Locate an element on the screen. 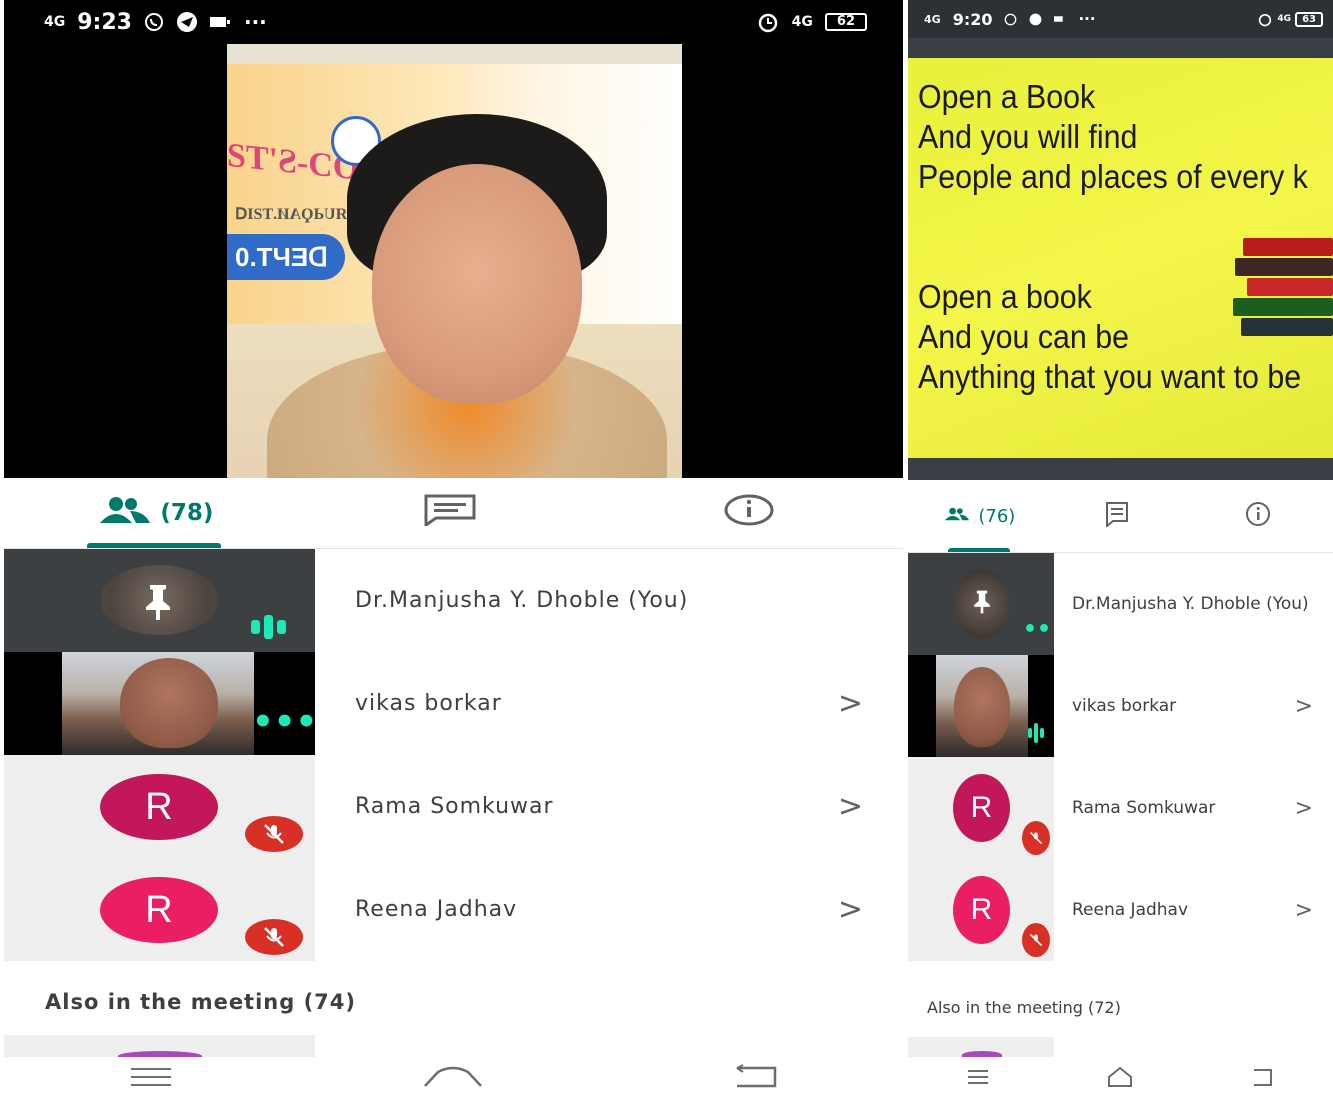 Image resolution: width=1333 pixels, height=1101 pixels. audio-dots-icon: ••• is located at coordinates (1038, 629).